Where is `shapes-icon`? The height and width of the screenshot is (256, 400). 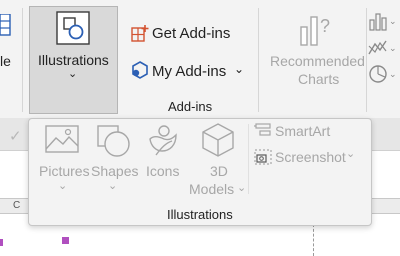
shapes-icon is located at coordinates (114, 141).